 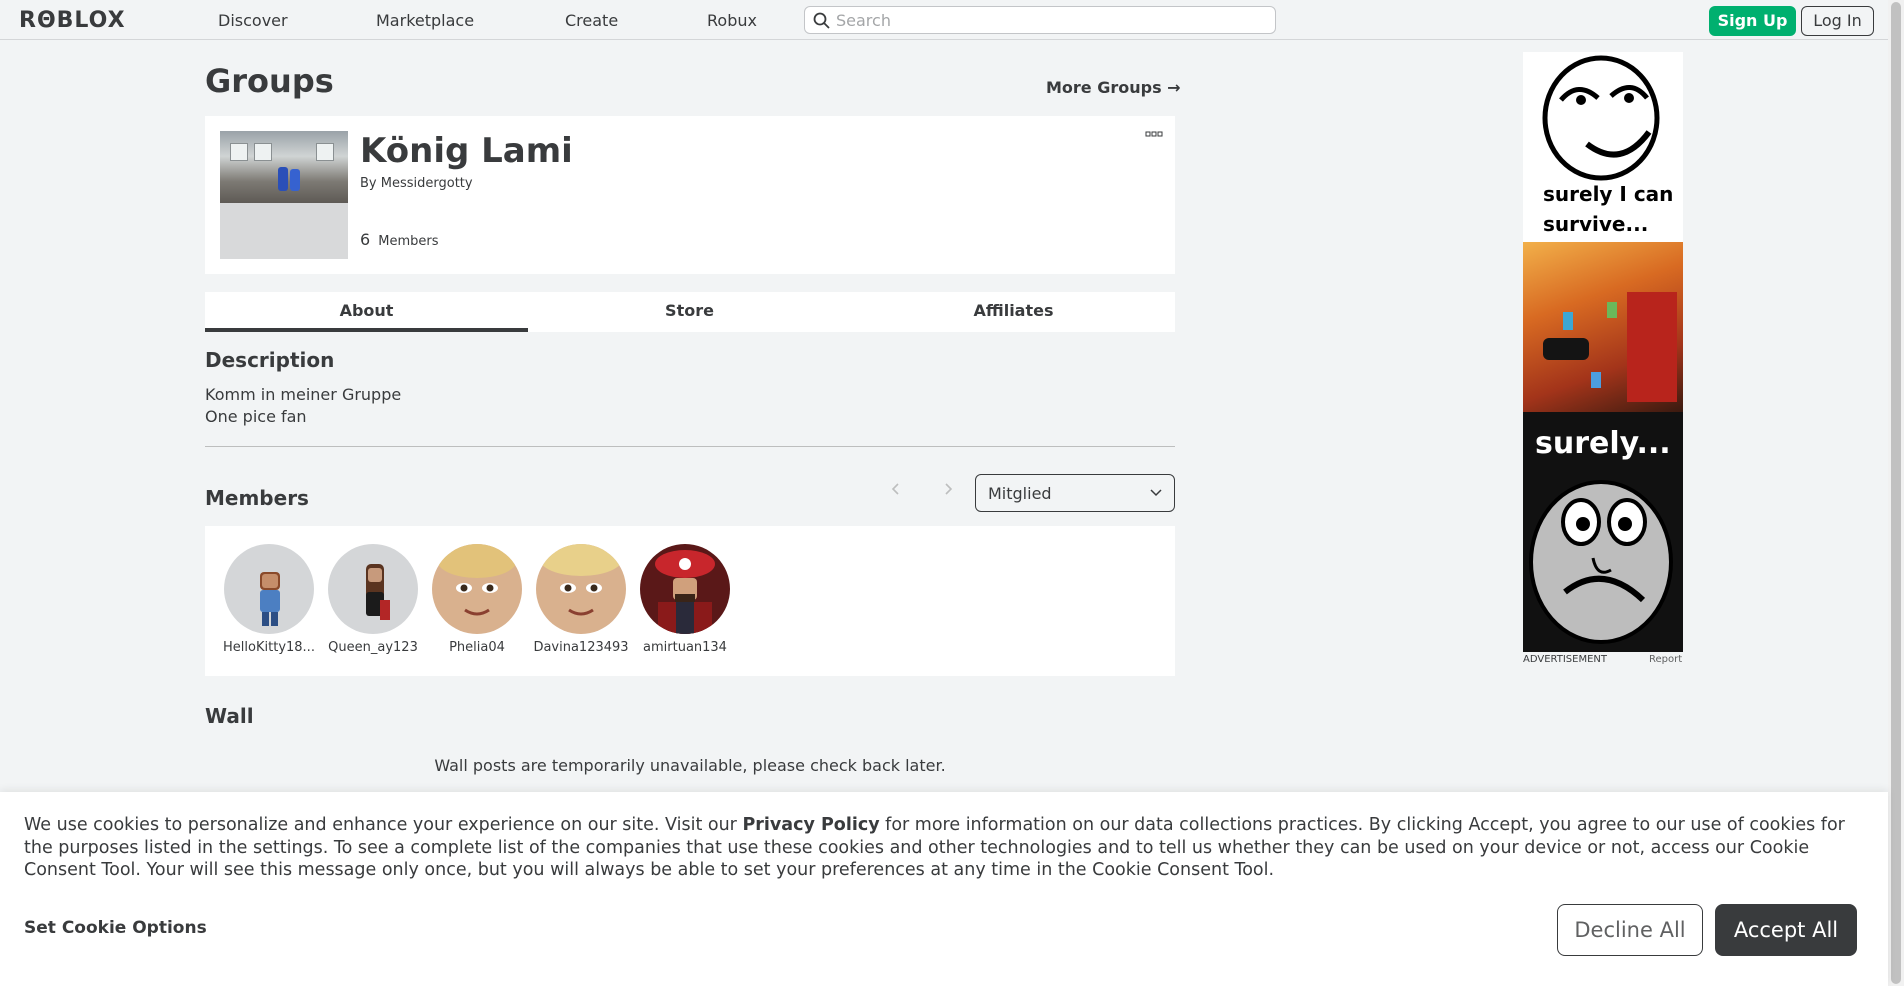 I want to click on ad-panel-middle, so click(x=1603, y=327).